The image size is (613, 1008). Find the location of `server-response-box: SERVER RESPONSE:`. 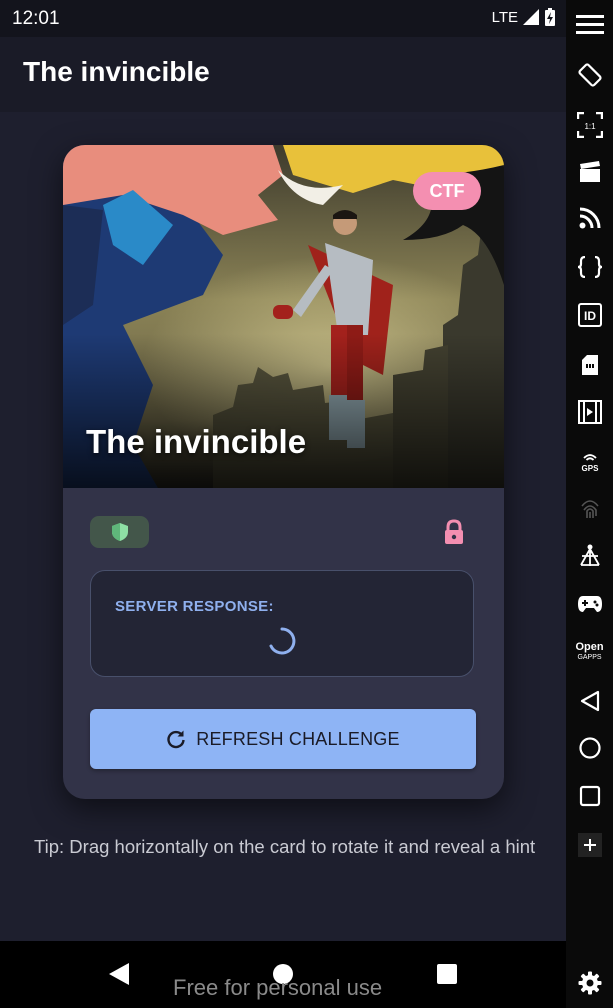

server-response-box: SERVER RESPONSE: is located at coordinates (282, 623).